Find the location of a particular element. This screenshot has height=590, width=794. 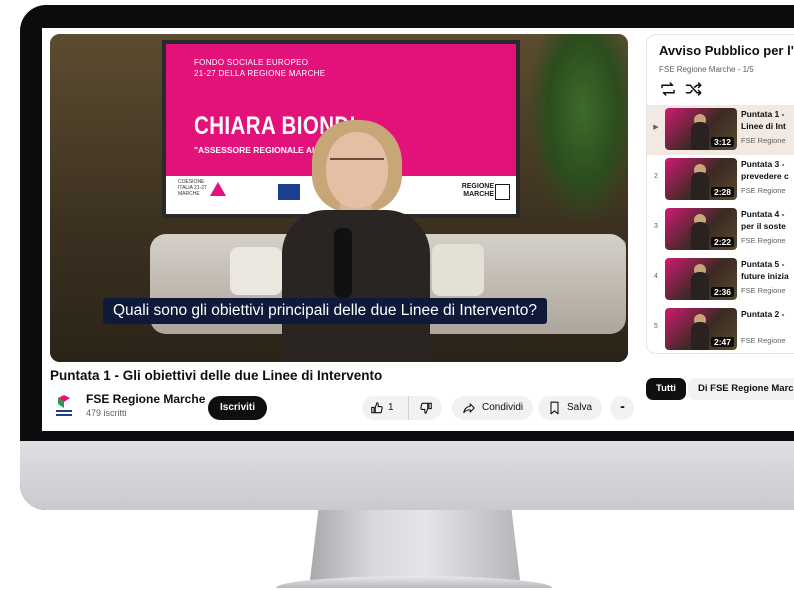

monitor-chin is located at coordinates (407, 475).